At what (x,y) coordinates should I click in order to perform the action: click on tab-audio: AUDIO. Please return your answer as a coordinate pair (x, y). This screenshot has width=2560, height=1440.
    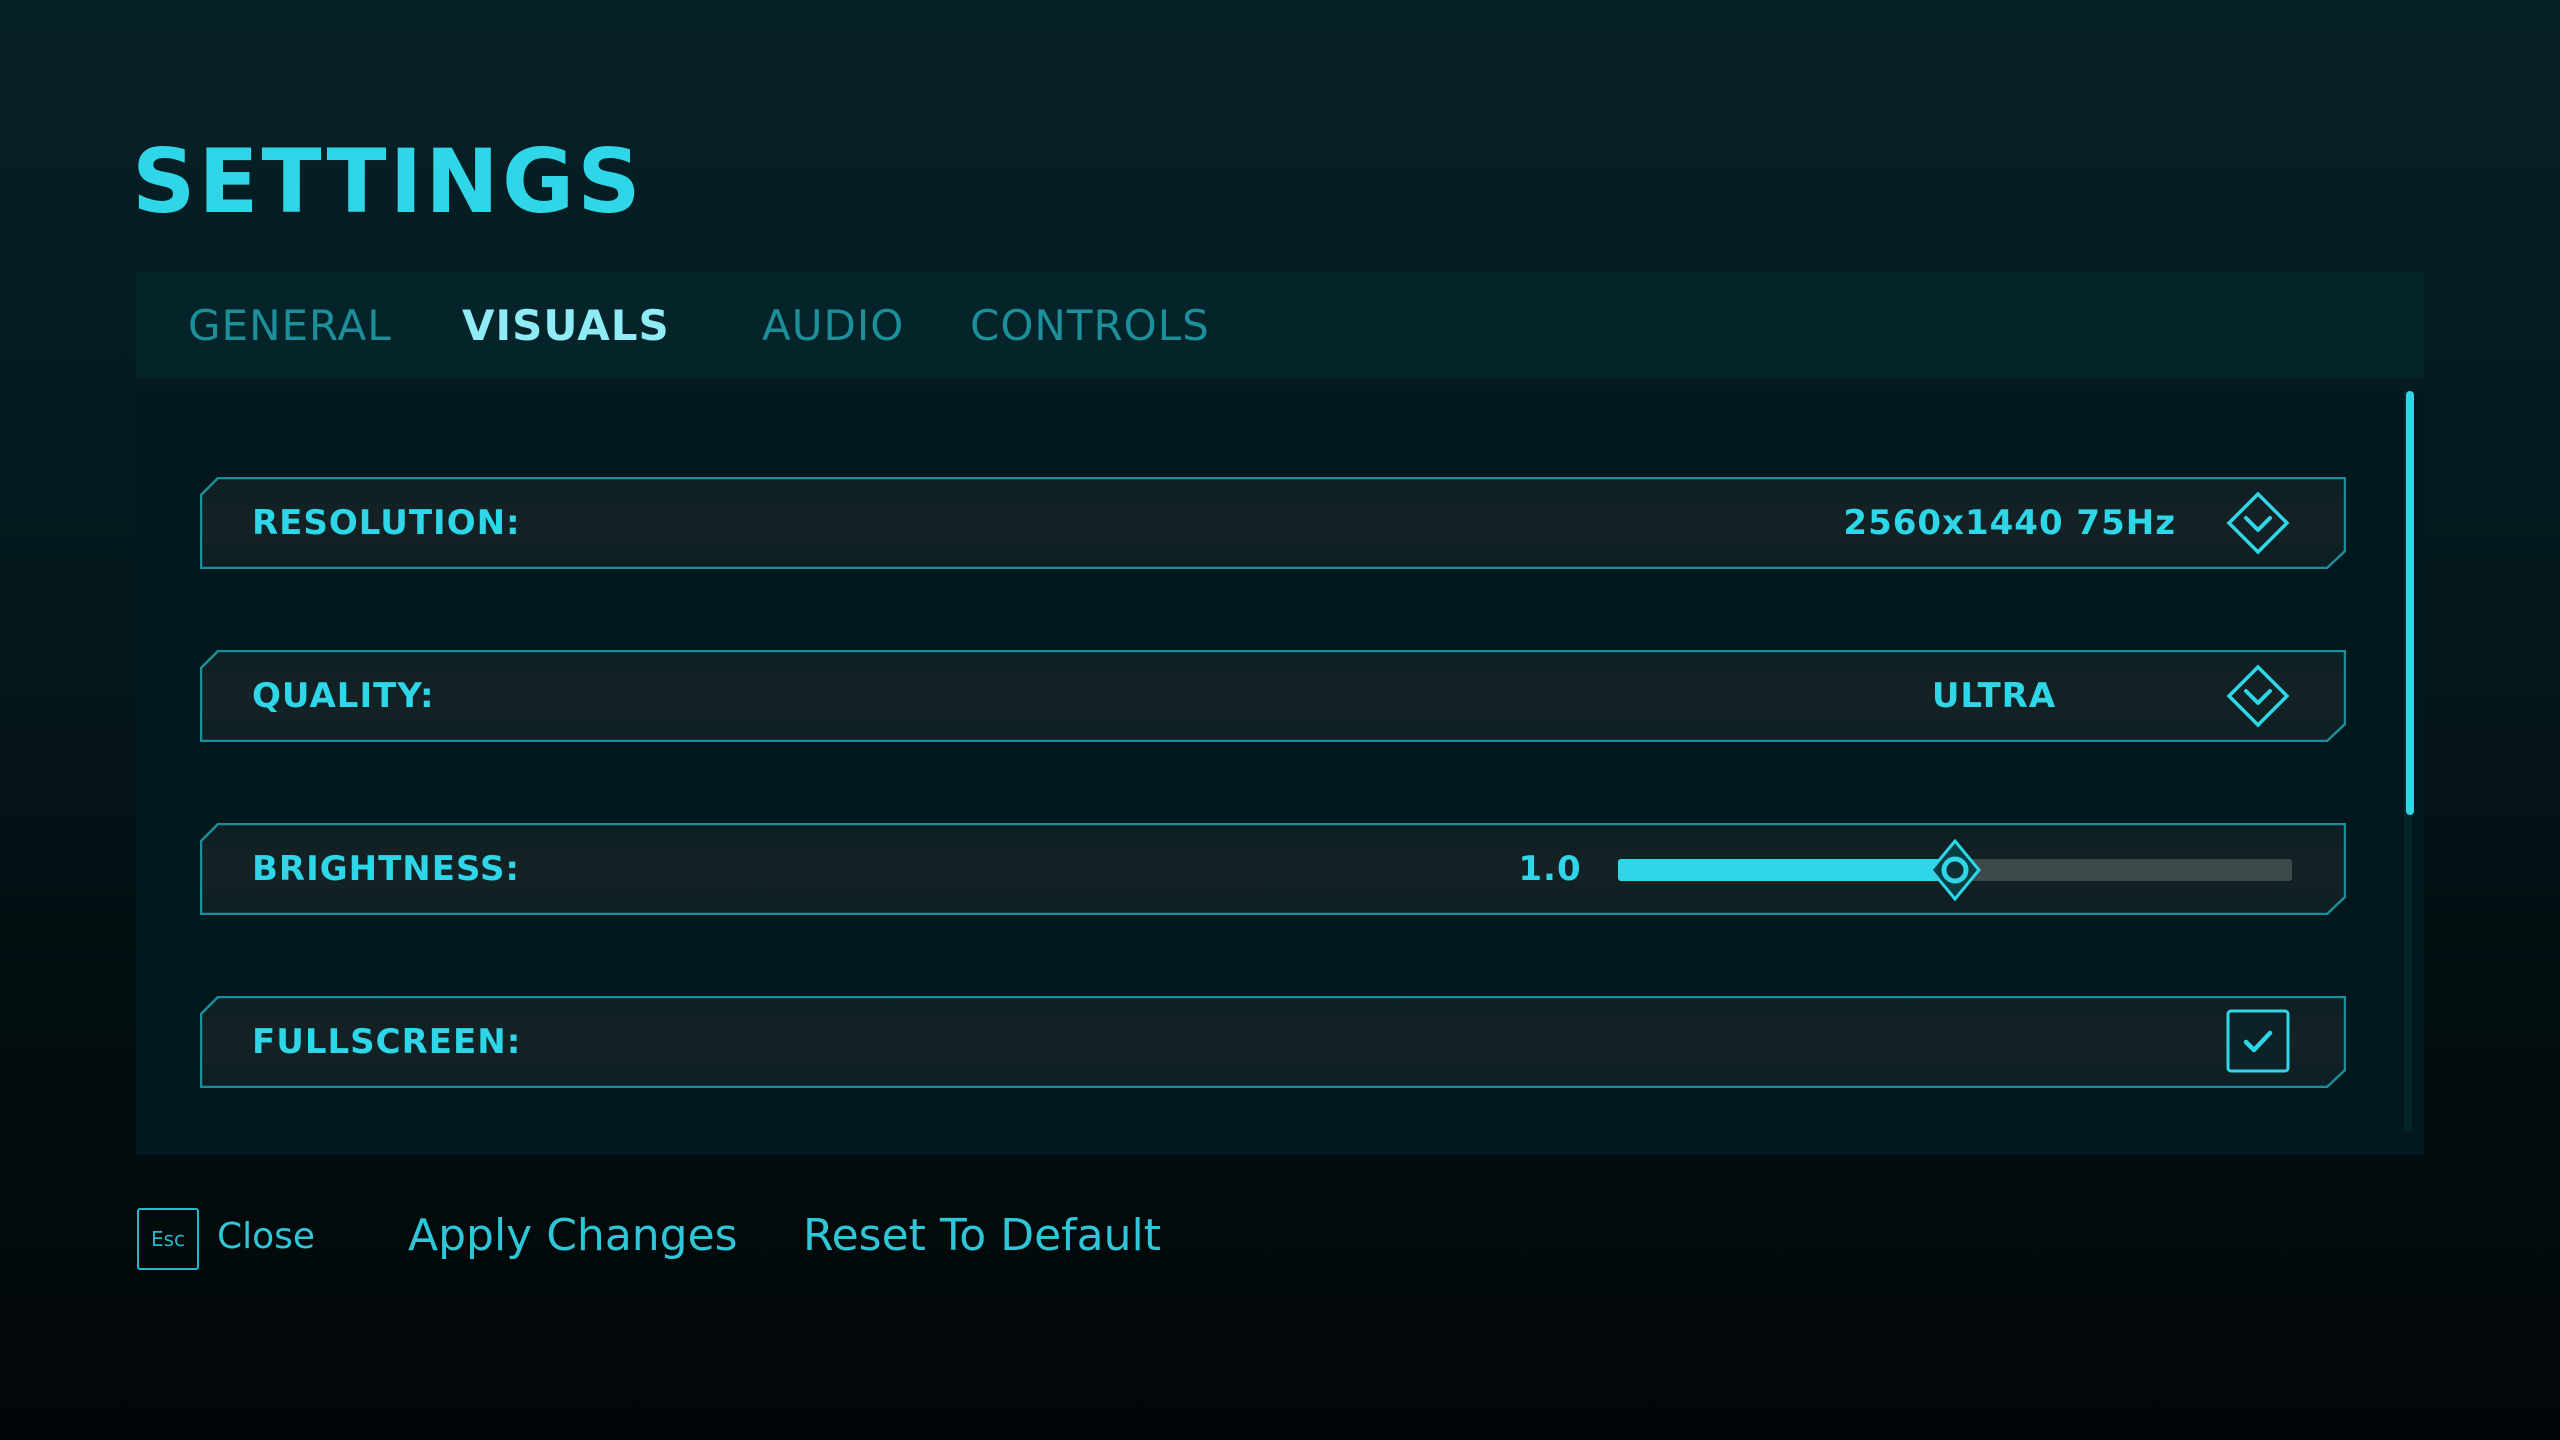
    Looking at the image, I should click on (833, 326).